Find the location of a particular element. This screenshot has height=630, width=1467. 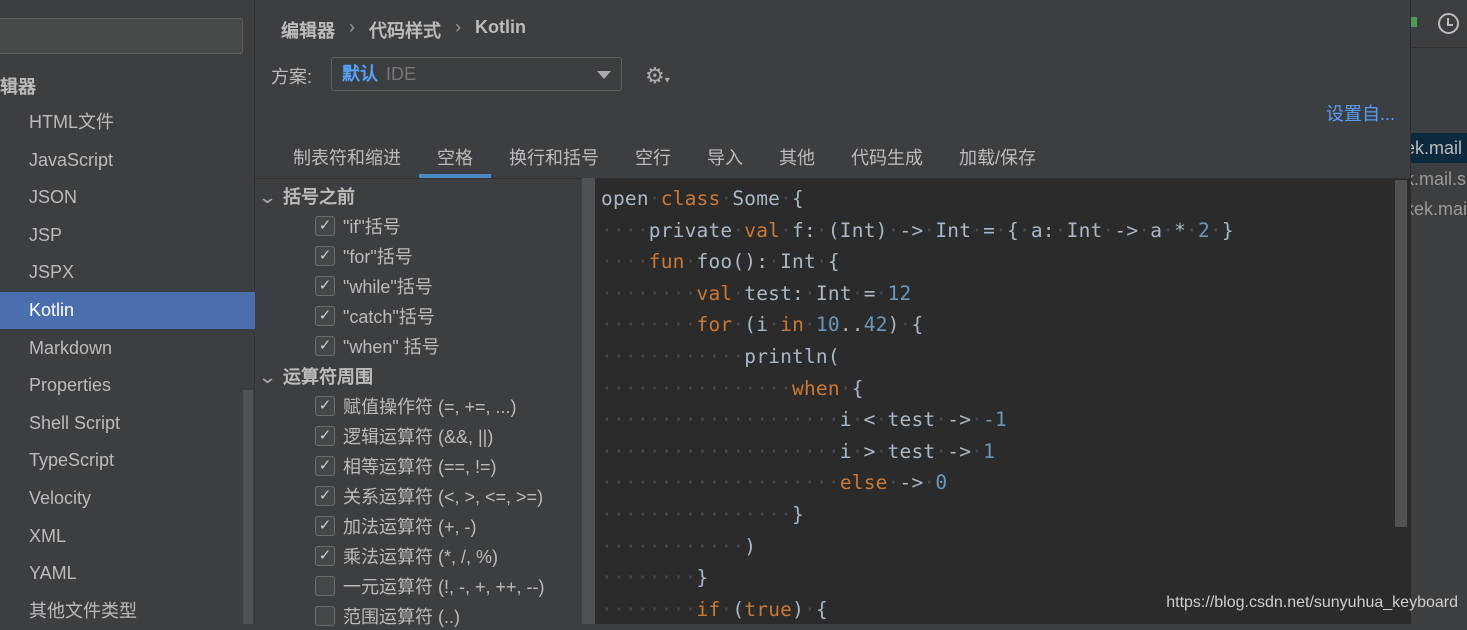

code-line: · · · open class Some { is located at coordinates (1002, 199).